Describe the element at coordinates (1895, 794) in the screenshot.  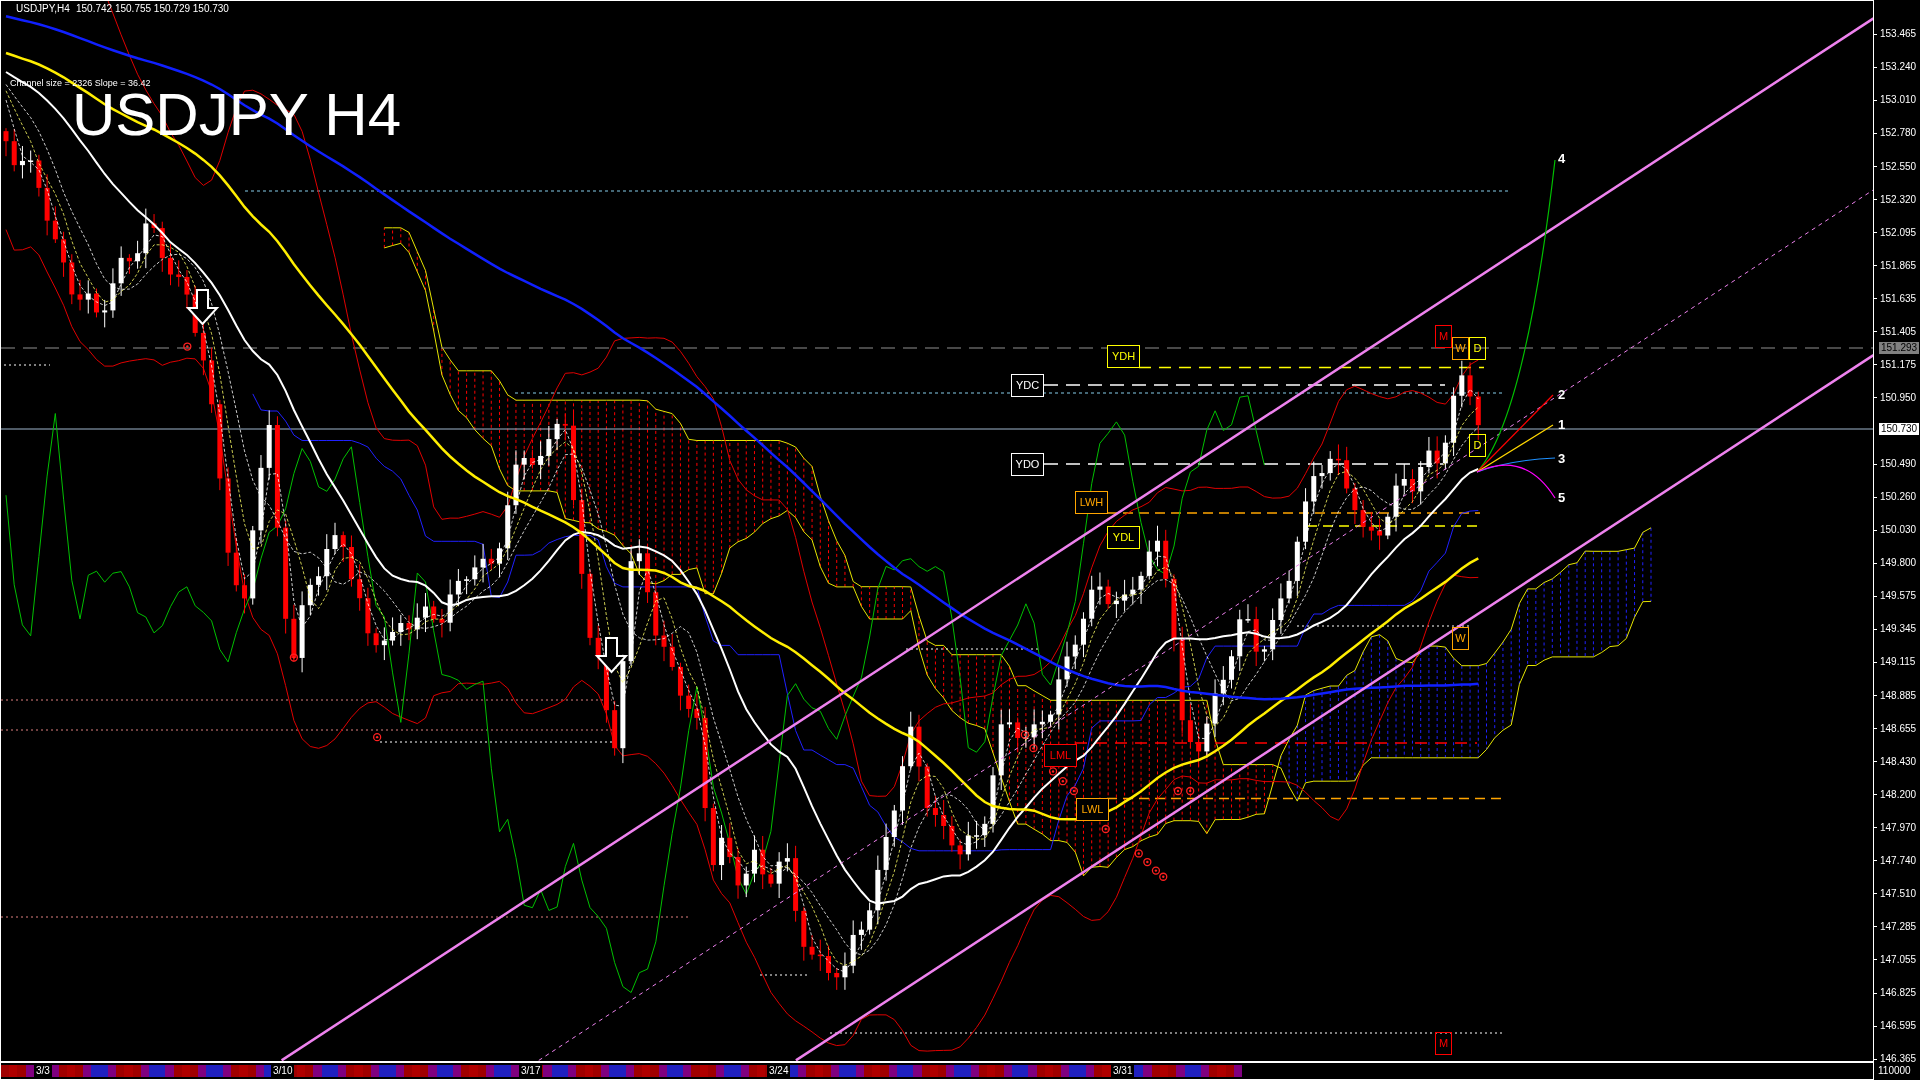
I see `price-axis-label: 148.200` at that location.